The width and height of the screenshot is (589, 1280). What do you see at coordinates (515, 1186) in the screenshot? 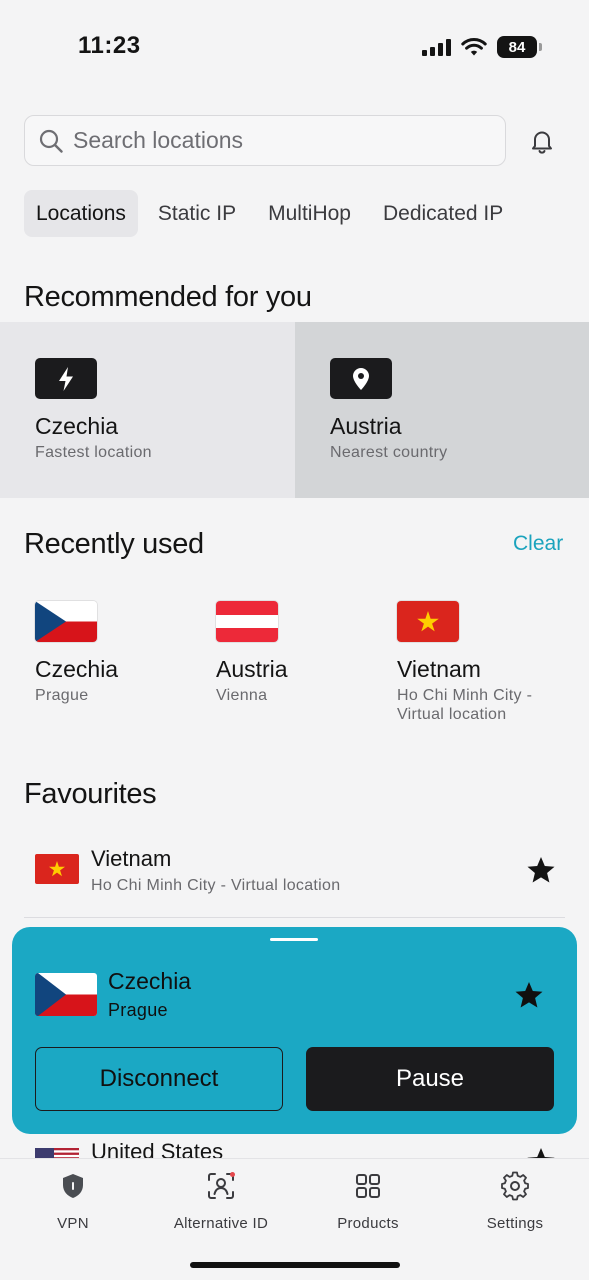
I see `gear-icon` at bounding box center [515, 1186].